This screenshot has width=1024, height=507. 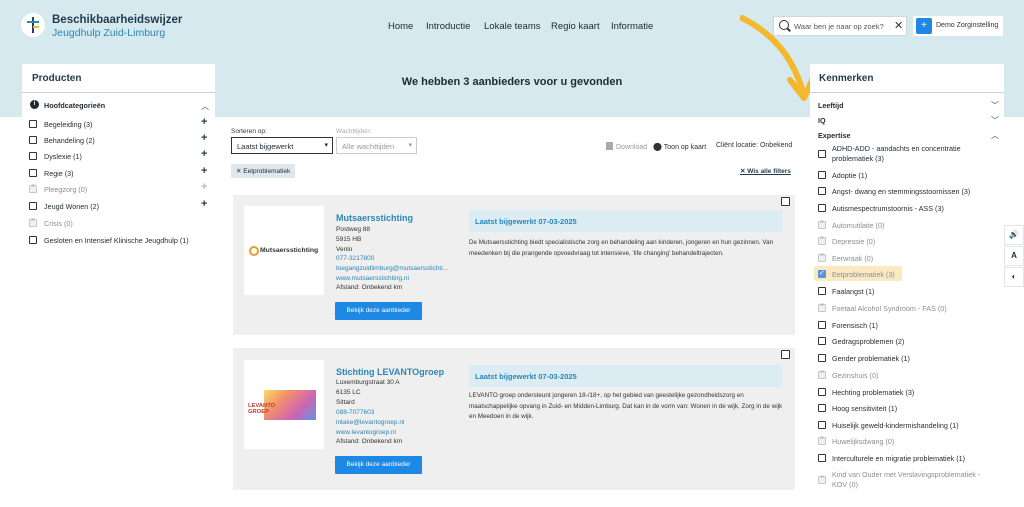 I want to click on active-filter-chip: ✕ Eetproblematiek, so click(x=263, y=171).